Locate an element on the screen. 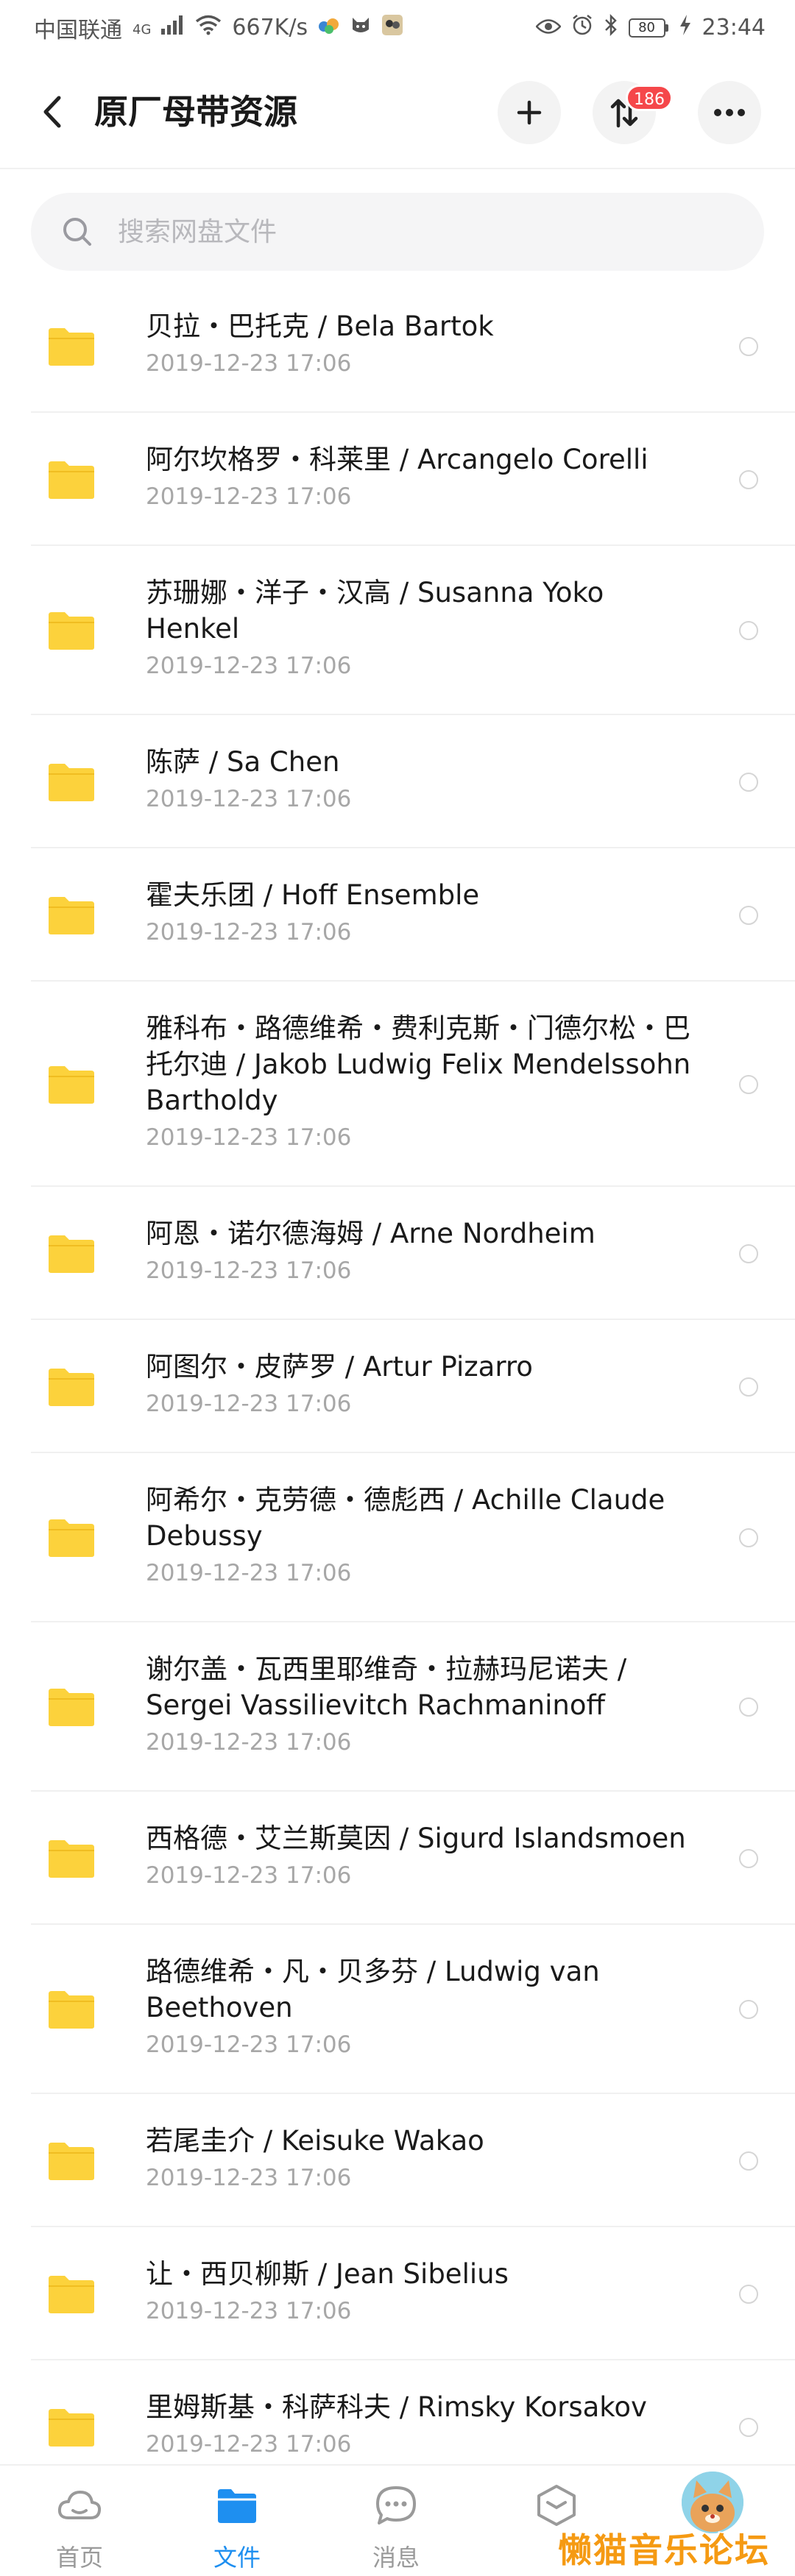 This screenshot has height=2576, width=795. status-right: 80 23:44 is located at coordinates (650, 27).